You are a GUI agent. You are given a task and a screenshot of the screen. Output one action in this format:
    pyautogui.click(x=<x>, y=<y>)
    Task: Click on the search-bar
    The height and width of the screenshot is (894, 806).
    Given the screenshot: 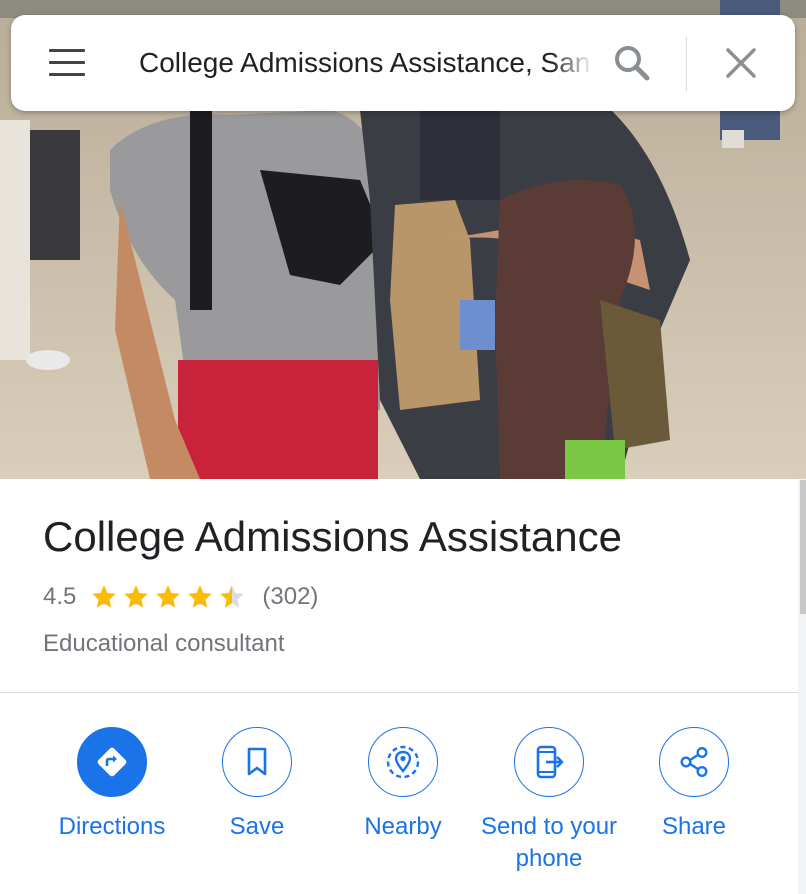 What is the action you would take?
    pyautogui.click(x=403, y=63)
    